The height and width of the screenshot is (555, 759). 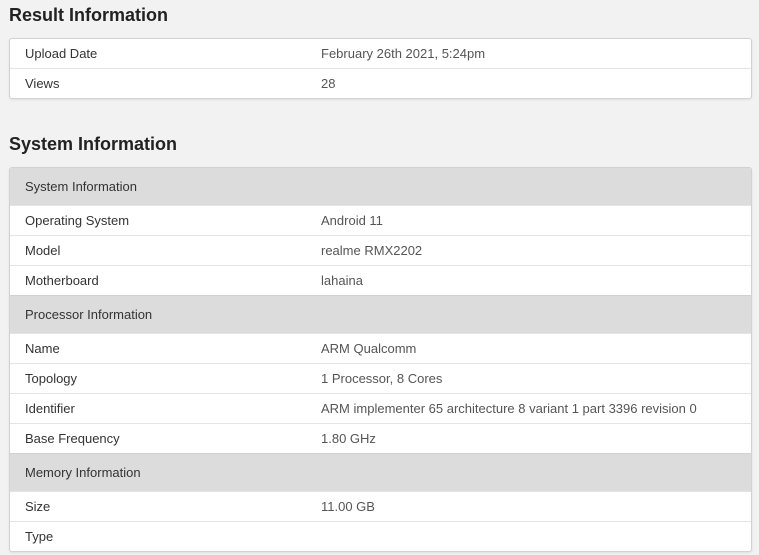 What do you see at coordinates (83, 472) in the screenshot?
I see `group-header-label: Memory Information` at bounding box center [83, 472].